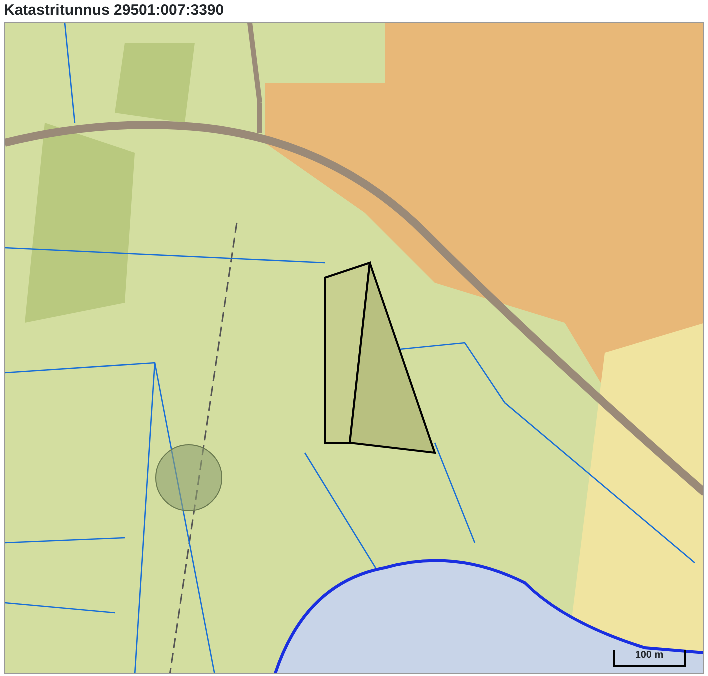 The width and height of the screenshot is (708, 676). What do you see at coordinates (114, 11) in the screenshot?
I see `page-title: Katastritunnus 29501:007:3390` at bounding box center [114, 11].